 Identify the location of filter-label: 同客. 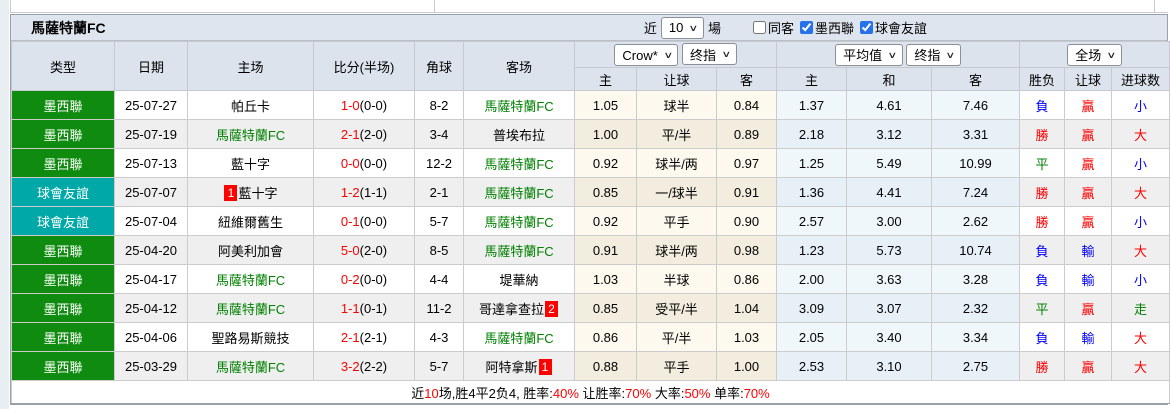
(780, 28).